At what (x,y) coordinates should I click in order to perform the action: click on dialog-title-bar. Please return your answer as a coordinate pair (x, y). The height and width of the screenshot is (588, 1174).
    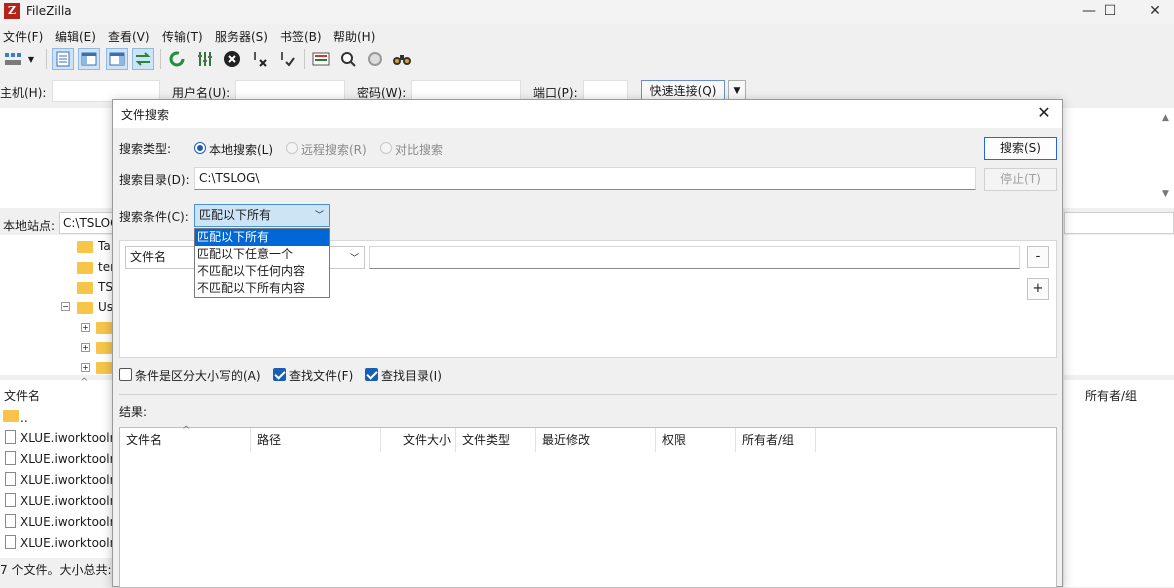
    Looking at the image, I should click on (587, 114).